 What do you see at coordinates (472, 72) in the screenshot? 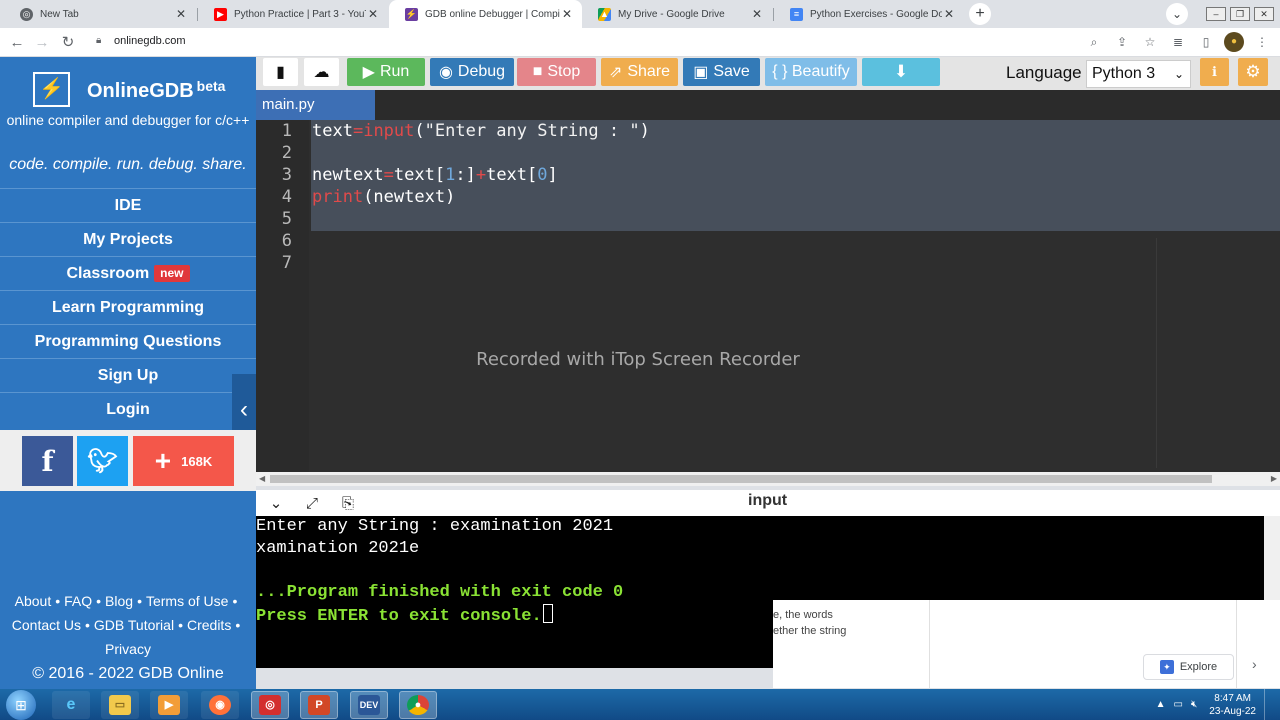
I see `debug-button: ◉ Debug` at bounding box center [472, 72].